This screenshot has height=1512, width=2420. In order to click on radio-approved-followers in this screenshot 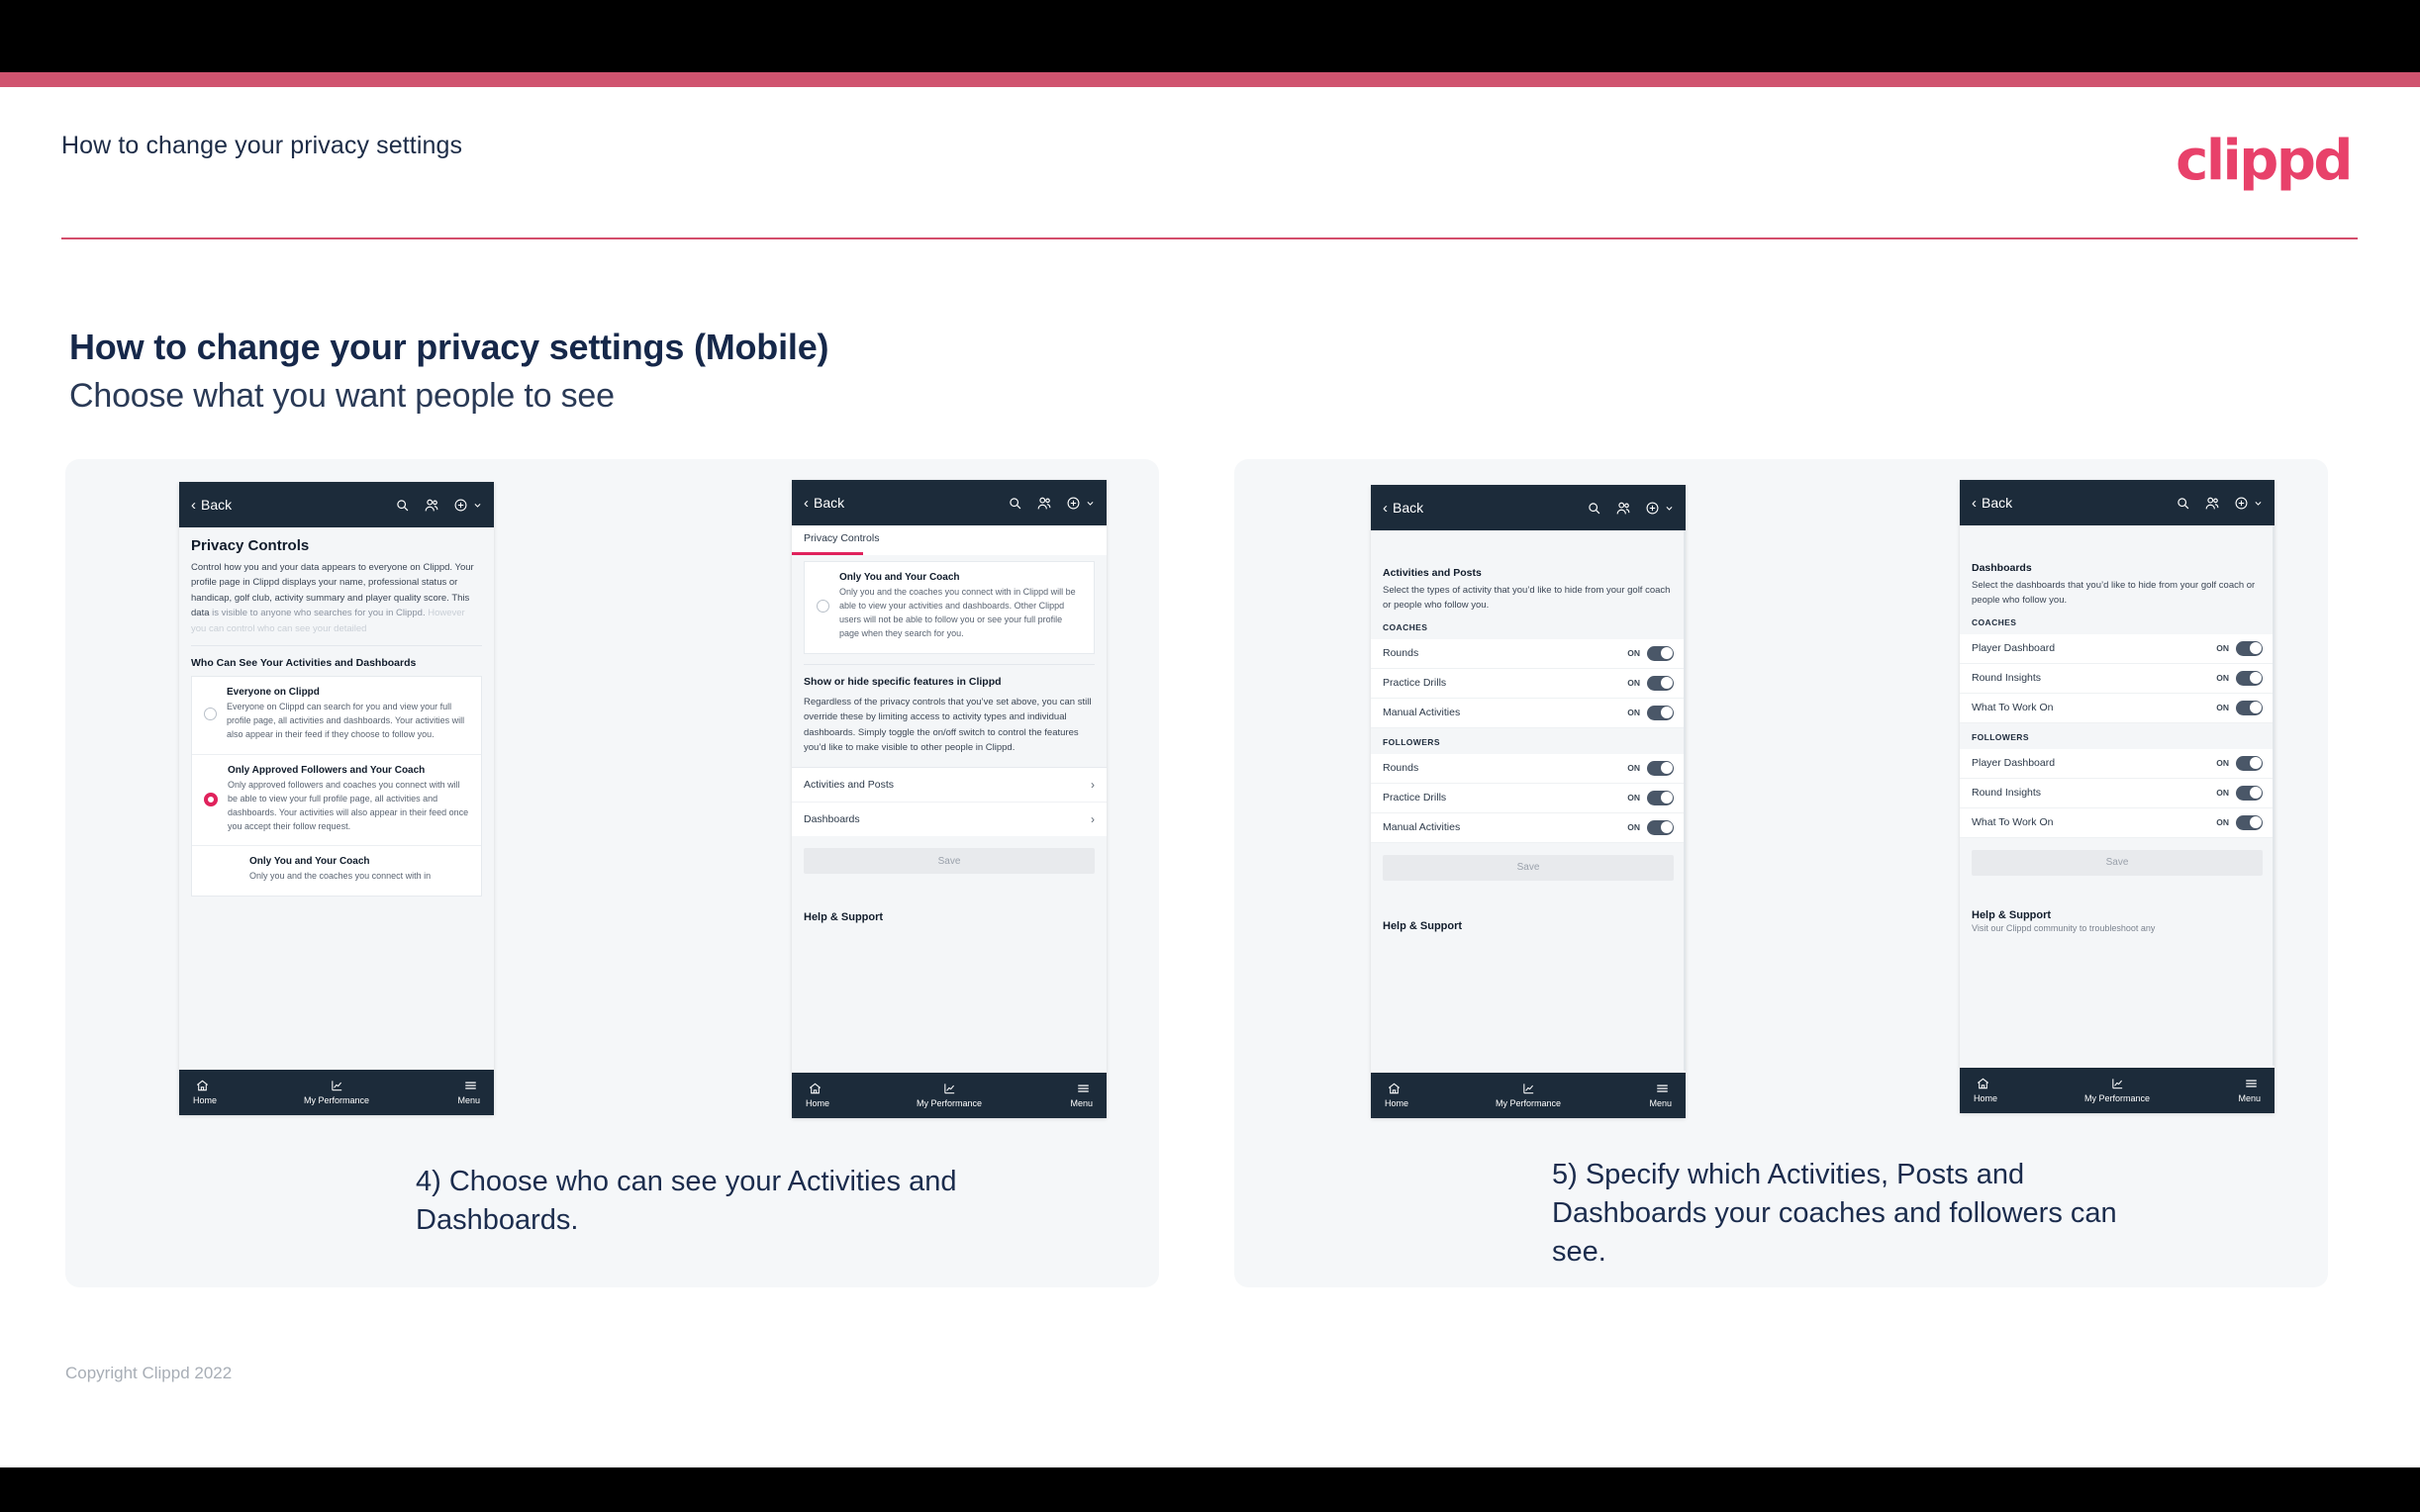, I will do `click(211, 799)`.